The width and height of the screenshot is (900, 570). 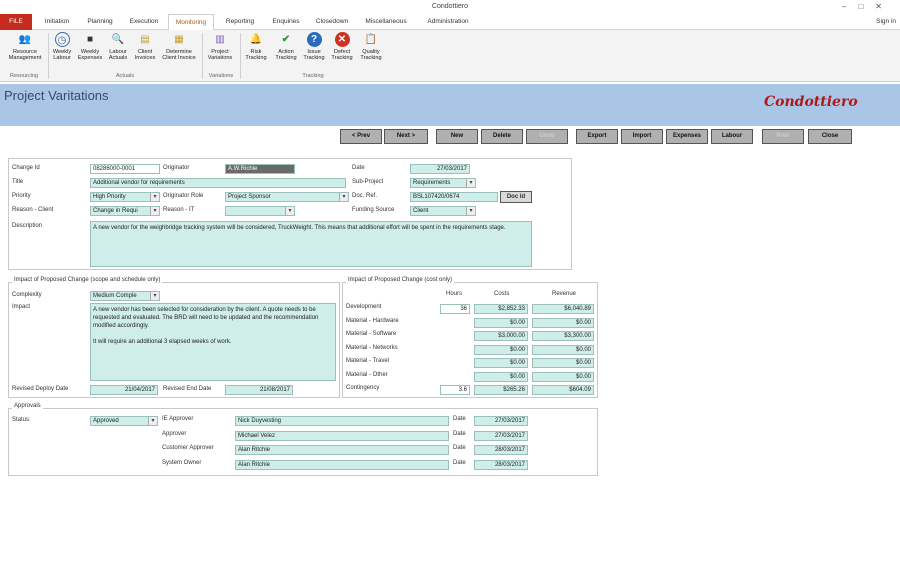 I want to click on window-controls: –□✕, so click(x=868, y=7).